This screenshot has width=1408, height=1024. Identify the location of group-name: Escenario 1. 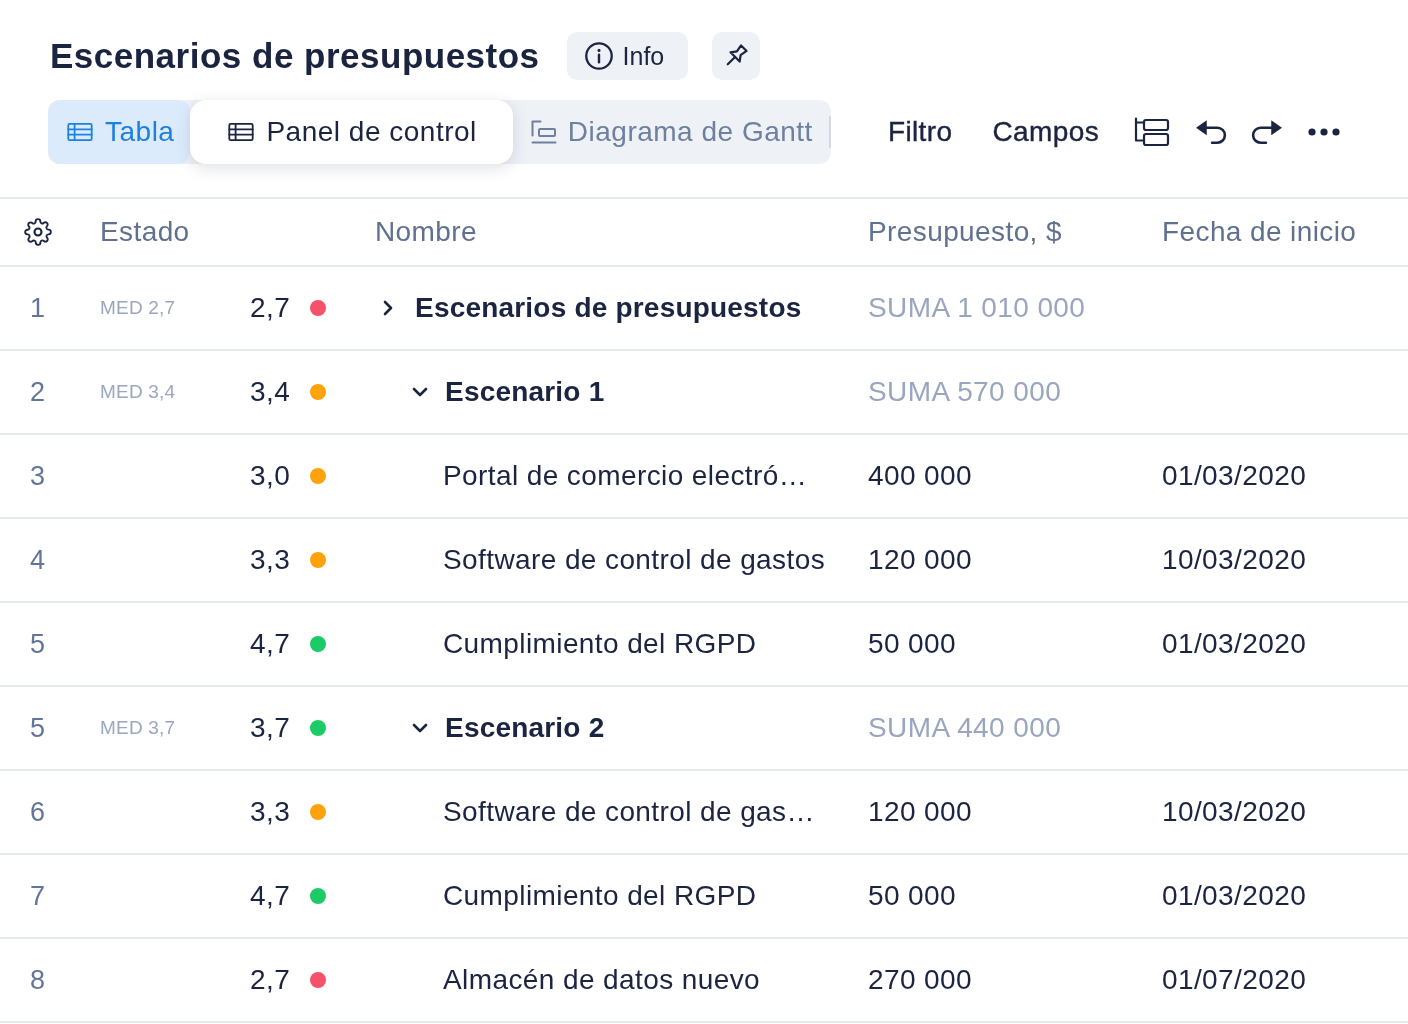
(525, 392).